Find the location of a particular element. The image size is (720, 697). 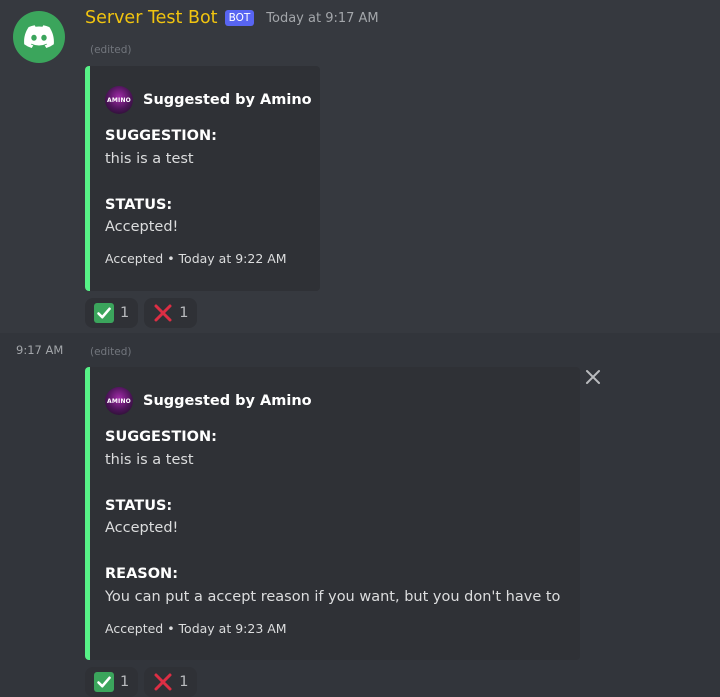

bot-tag: BOT is located at coordinates (239, 18).